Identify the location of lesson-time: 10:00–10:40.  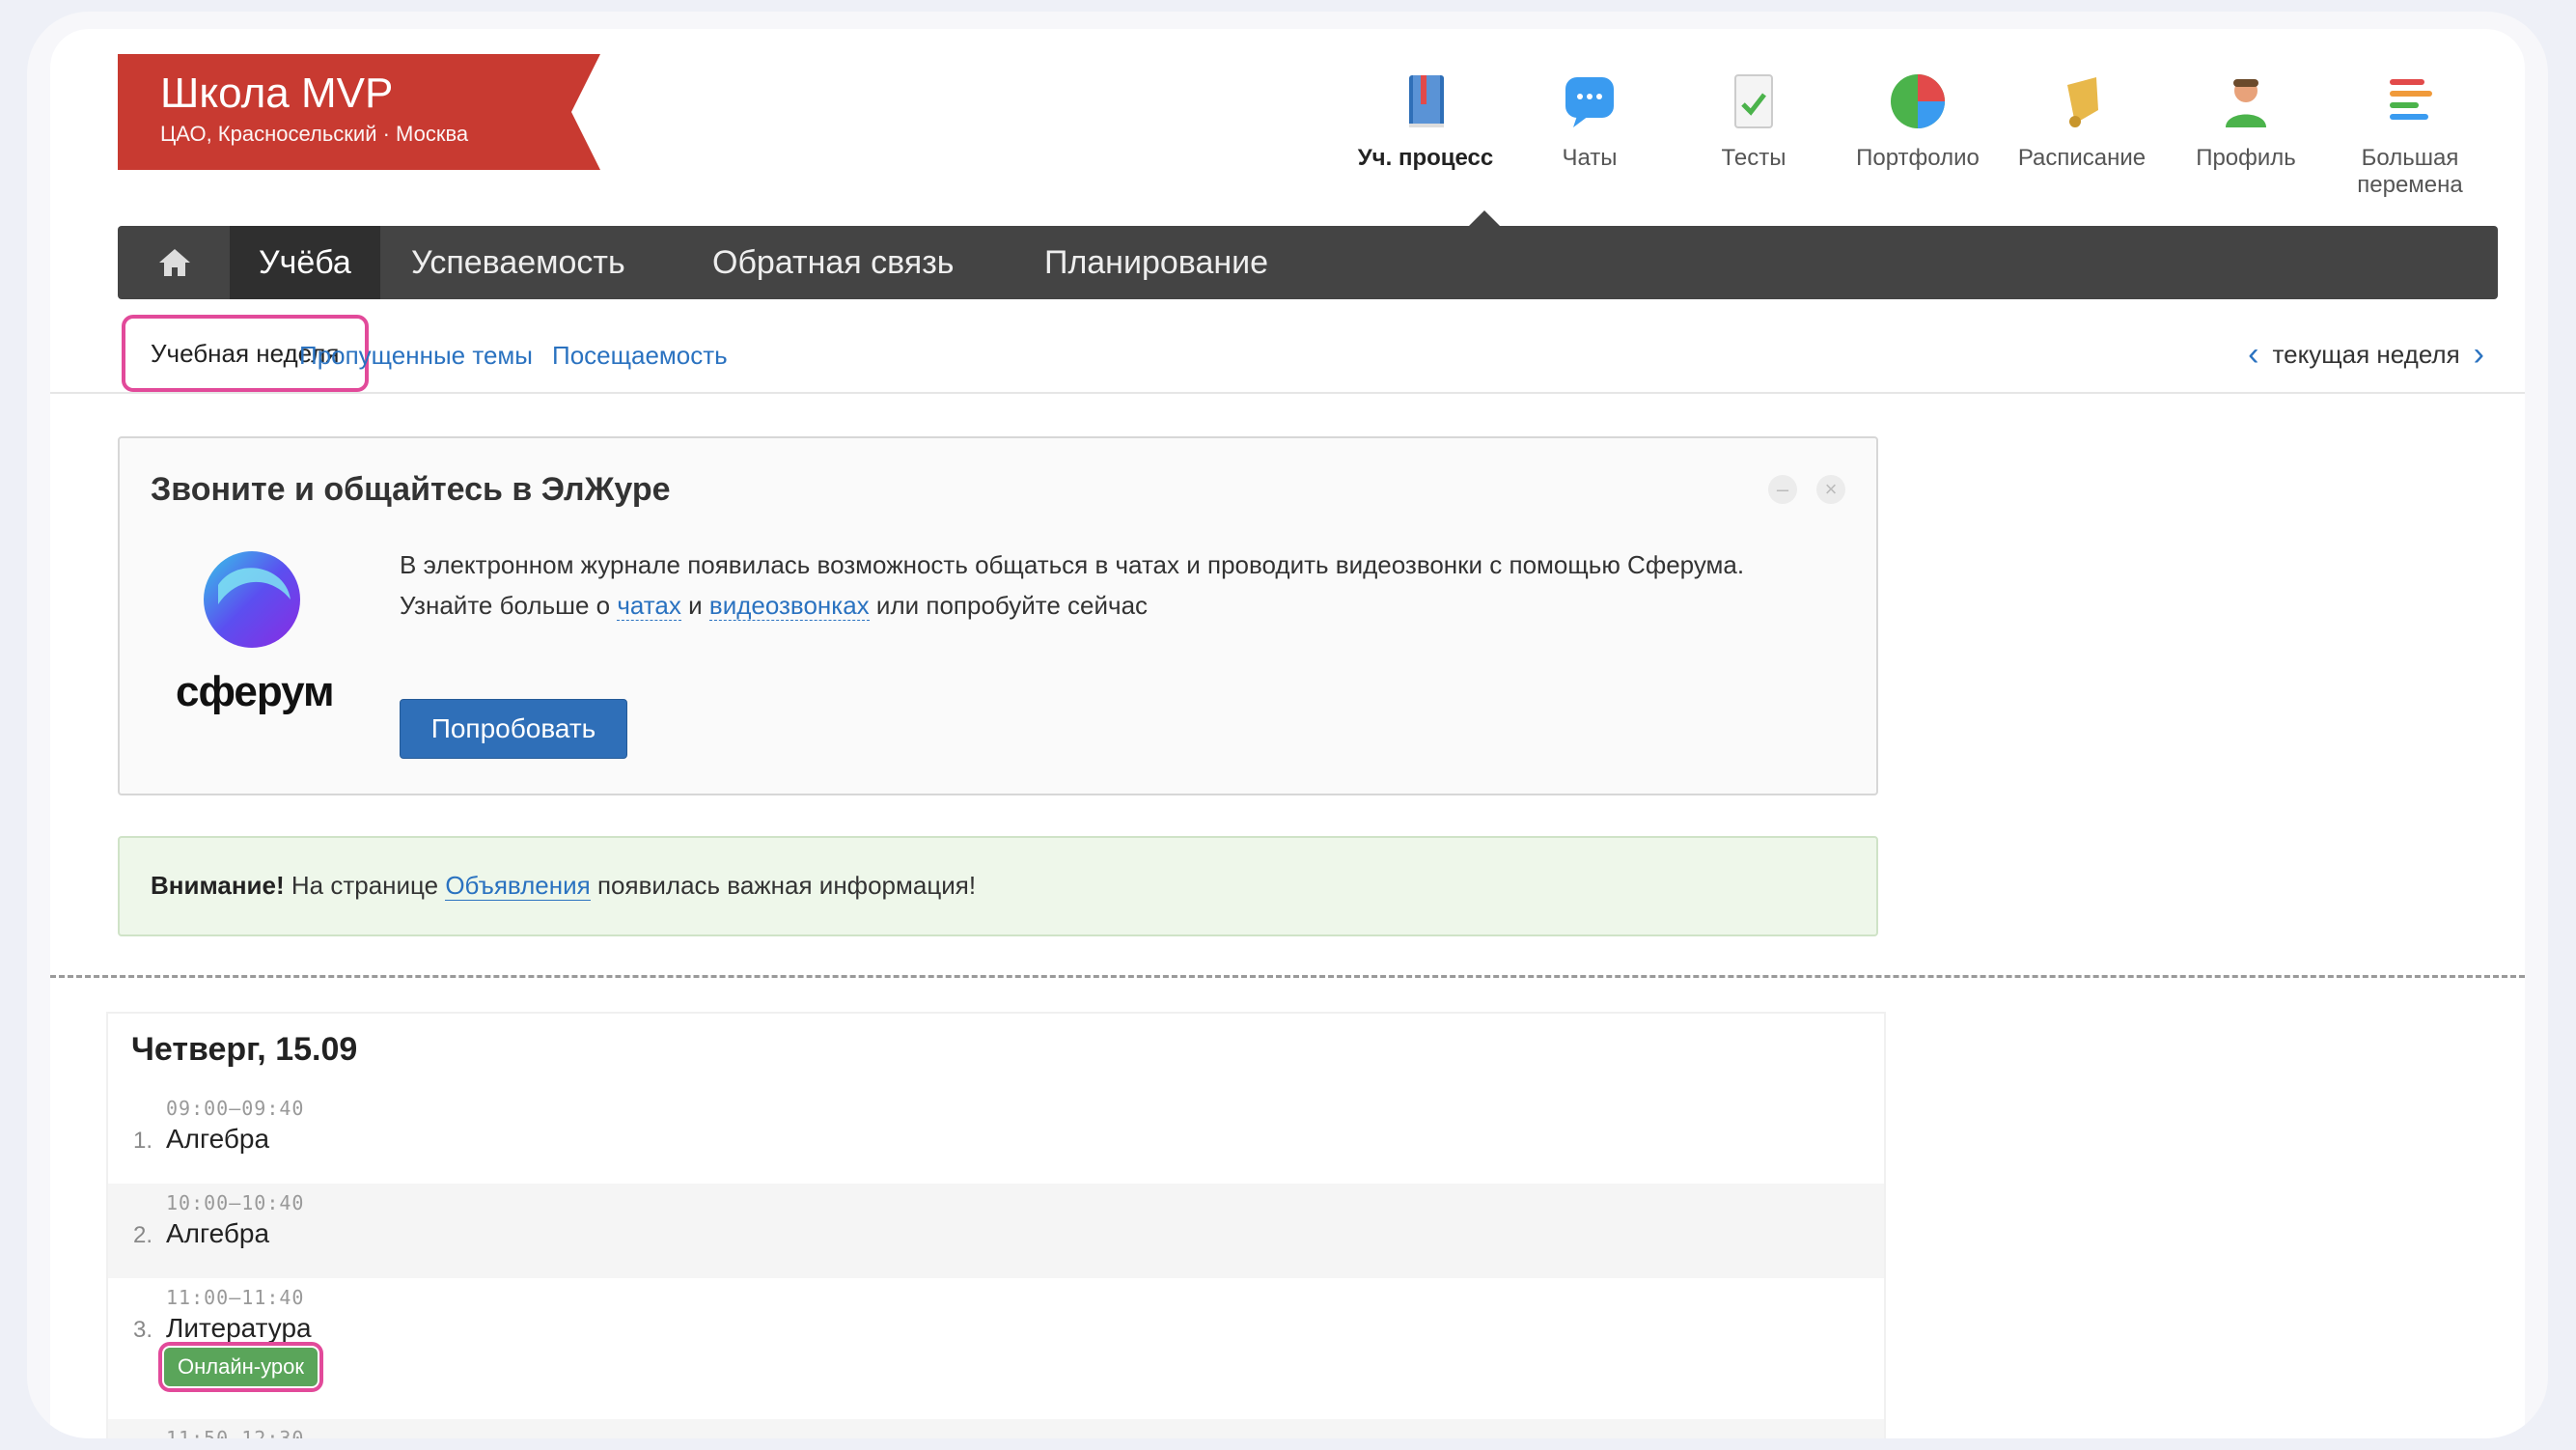
(235, 1202).